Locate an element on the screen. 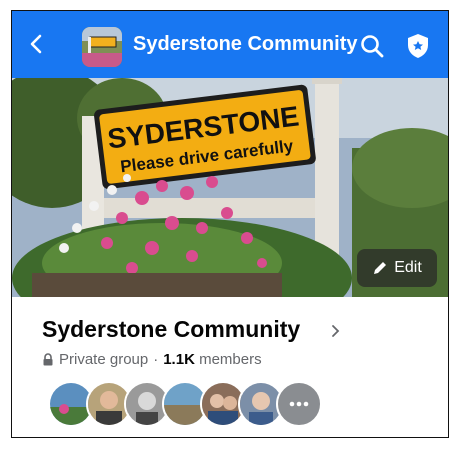 This screenshot has height=450, width=460. group-thumbnail is located at coordinates (102, 47).